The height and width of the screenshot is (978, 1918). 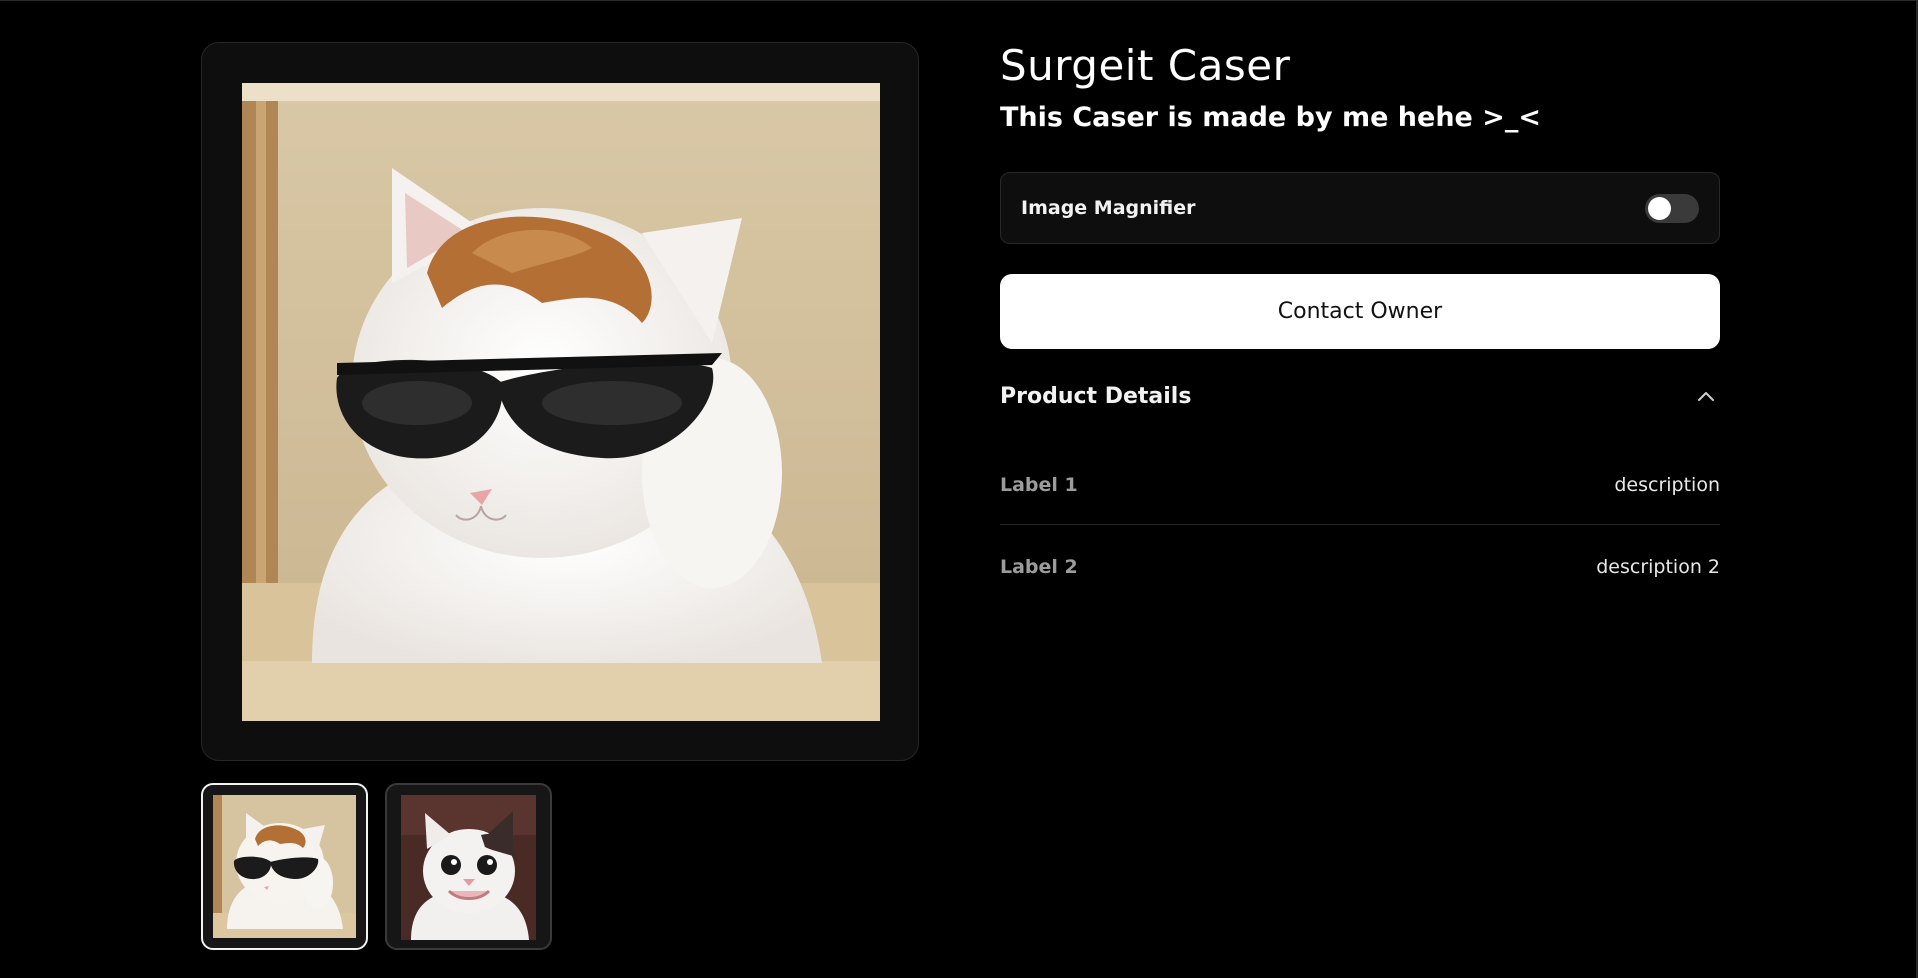 What do you see at coordinates (1672, 208) in the screenshot?
I see `image-magnifier-toggle` at bounding box center [1672, 208].